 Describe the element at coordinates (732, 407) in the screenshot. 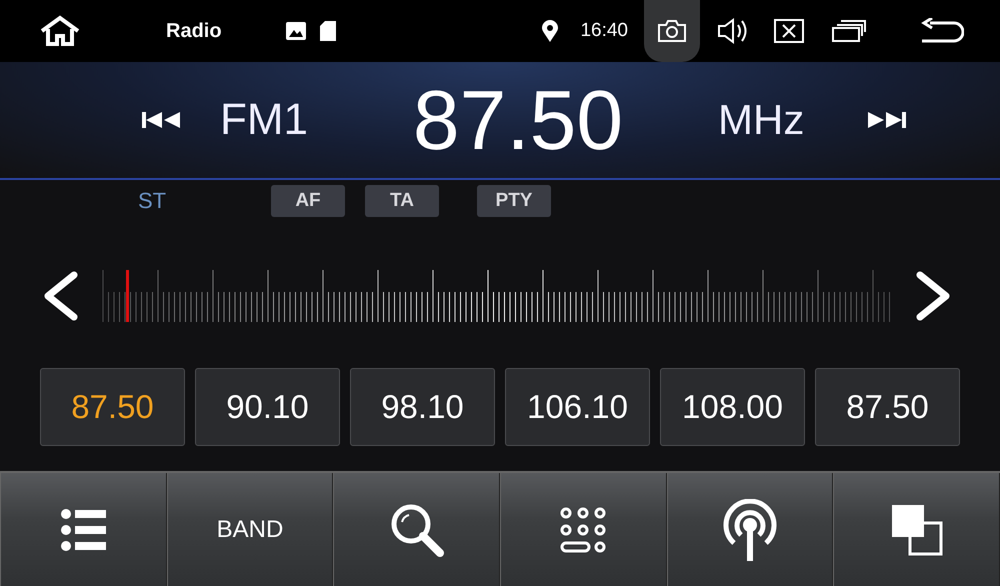

I see `preset-button: 108.00` at that location.